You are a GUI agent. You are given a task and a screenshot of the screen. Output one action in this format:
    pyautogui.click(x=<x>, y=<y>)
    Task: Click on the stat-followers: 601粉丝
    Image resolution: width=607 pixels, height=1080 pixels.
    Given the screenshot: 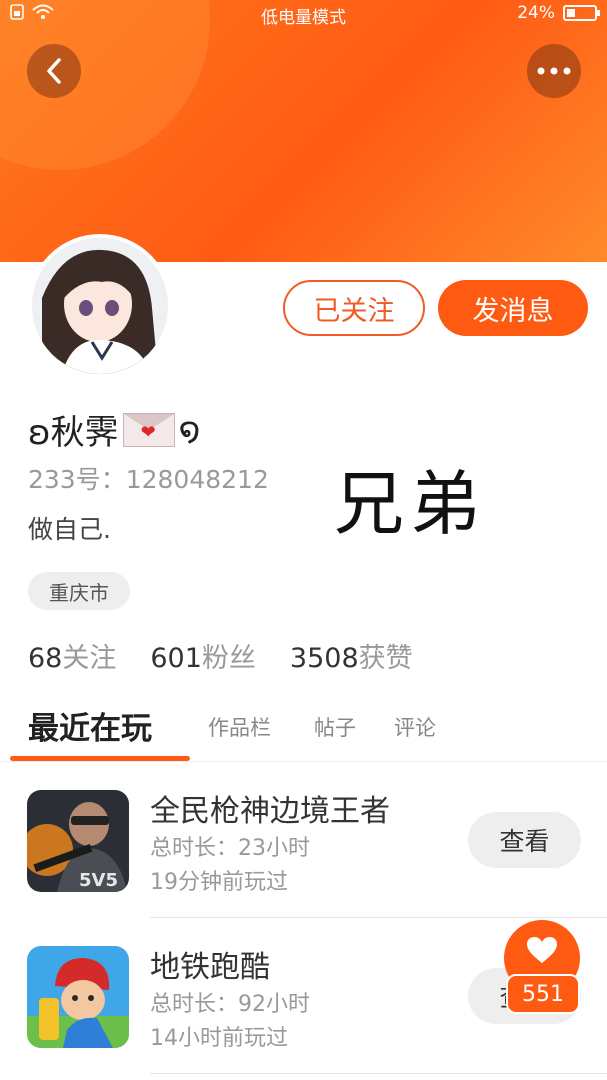 What is the action you would take?
    pyautogui.click(x=203, y=655)
    